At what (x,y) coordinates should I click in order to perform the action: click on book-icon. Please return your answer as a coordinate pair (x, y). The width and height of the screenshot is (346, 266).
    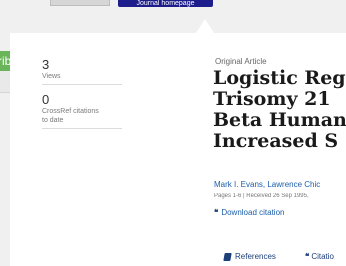
    Looking at the image, I should click on (227, 256).